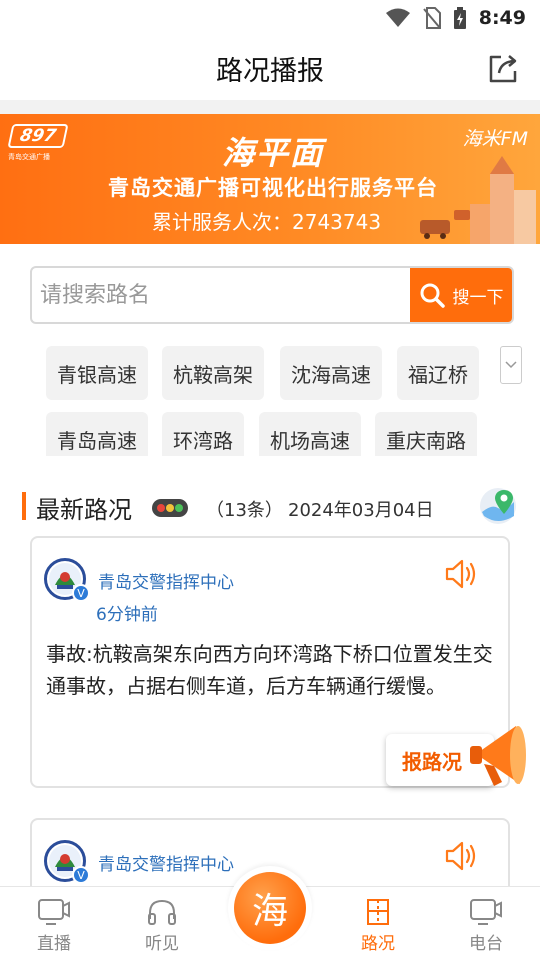 This screenshot has width=540, height=960. I want to click on title-bar: 路况播报, so click(270, 68).